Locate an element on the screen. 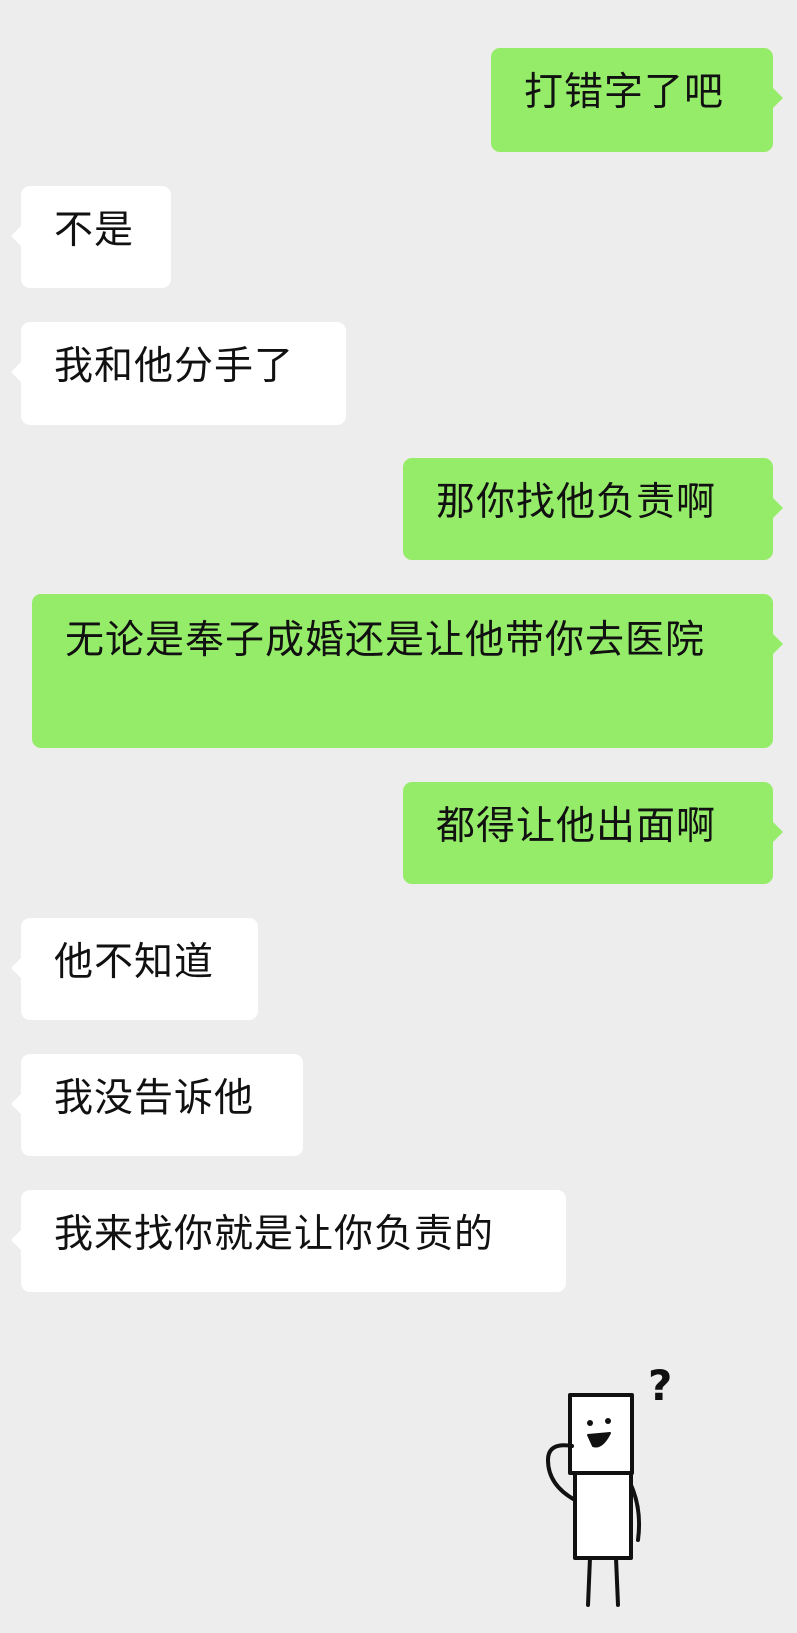  message-incoming: 不是 is located at coordinates (91, 237).